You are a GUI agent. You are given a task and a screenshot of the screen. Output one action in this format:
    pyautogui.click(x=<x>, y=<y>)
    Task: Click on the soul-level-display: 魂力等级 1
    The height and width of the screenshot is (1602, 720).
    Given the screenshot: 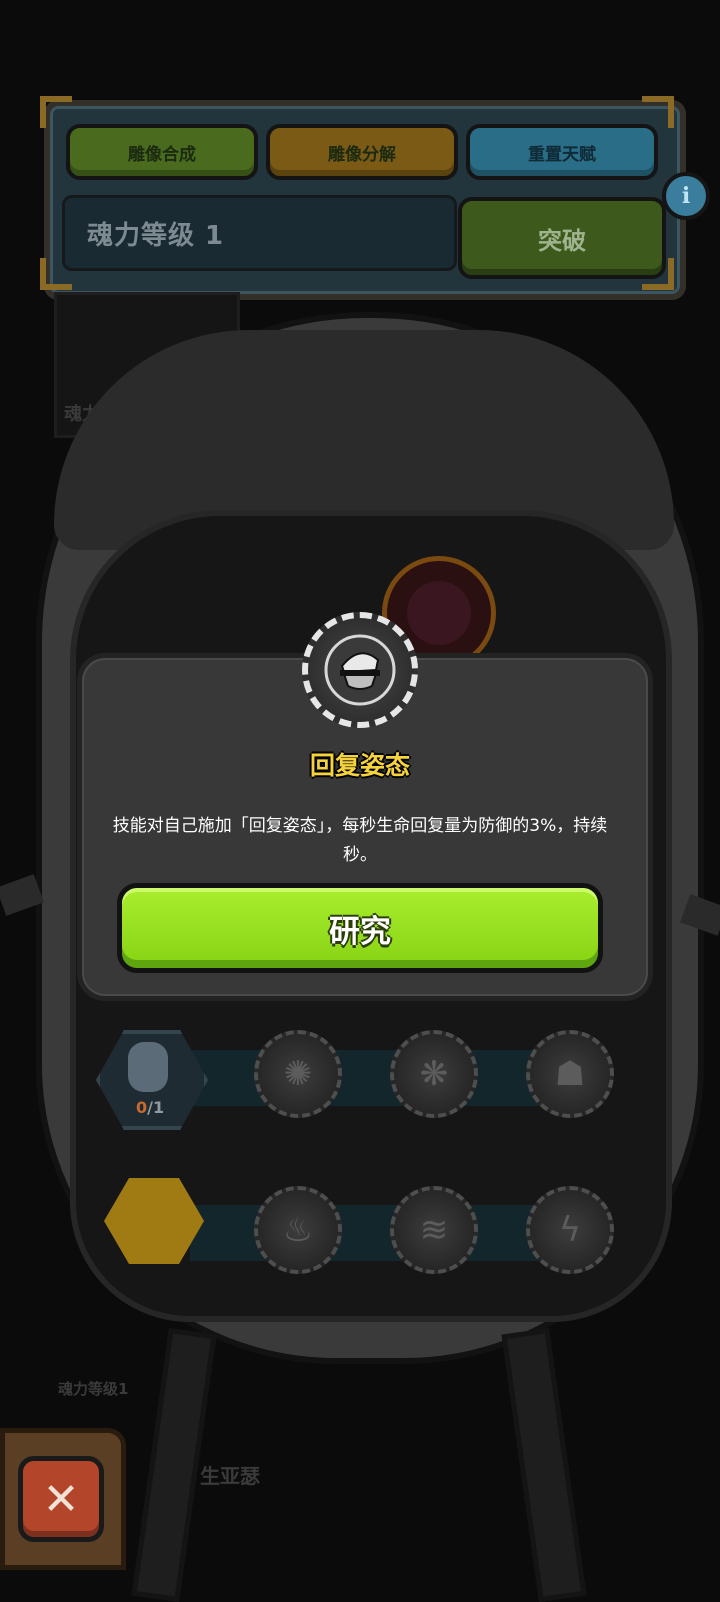 What is the action you would take?
    pyautogui.click(x=259, y=233)
    